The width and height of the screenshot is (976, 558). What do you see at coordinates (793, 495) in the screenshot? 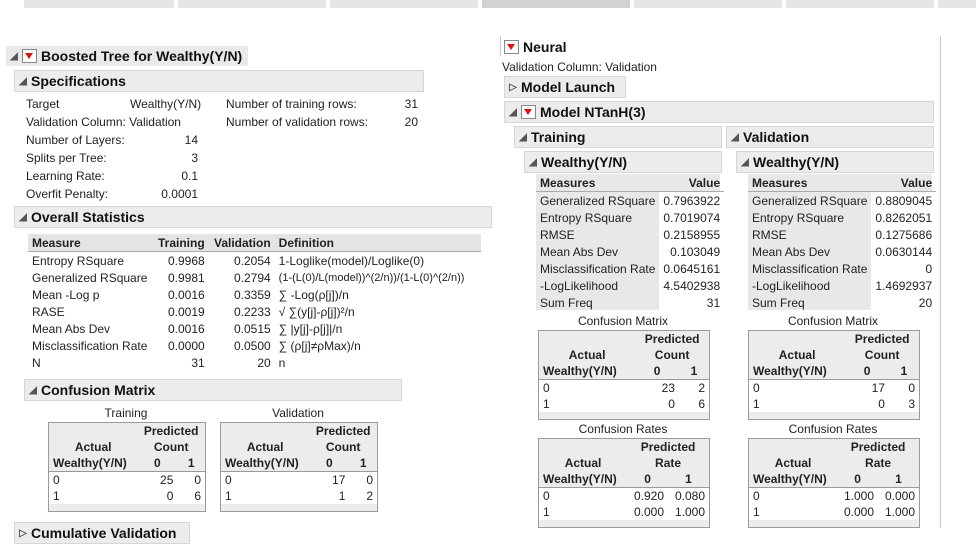
I see `cm-row-label: 0` at bounding box center [793, 495].